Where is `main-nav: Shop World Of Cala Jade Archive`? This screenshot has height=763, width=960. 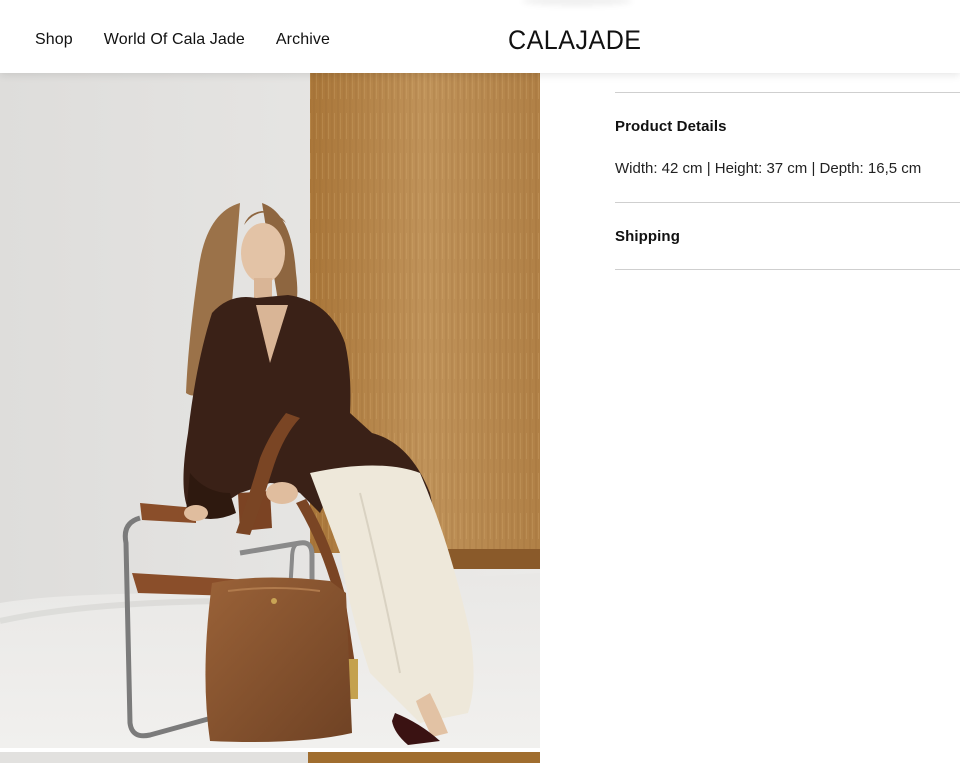 main-nav: Shop World Of Cala Jade Archive is located at coordinates (182, 40).